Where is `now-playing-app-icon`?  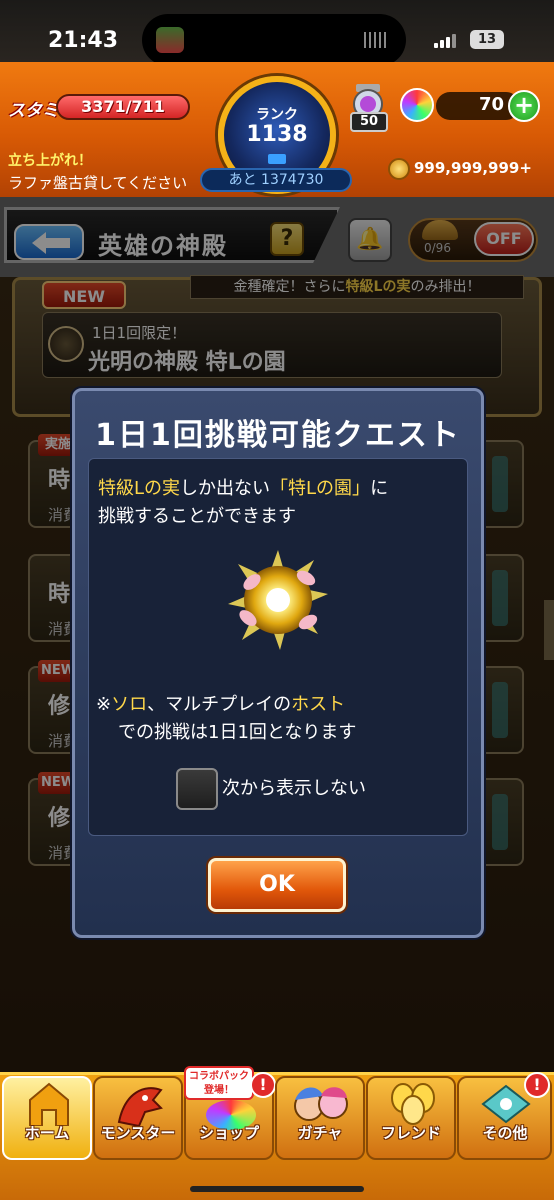
now-playing-app-icon is located at coordinates (170, 40).